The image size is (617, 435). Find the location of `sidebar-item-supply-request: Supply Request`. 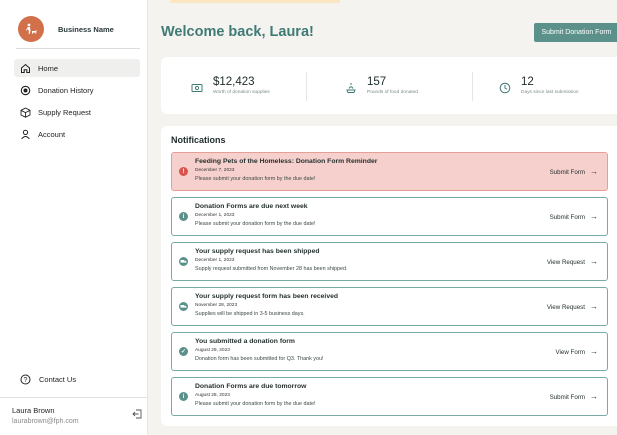

sidebar-item-supply-request: Supply Request is located at coordinates (77, 112).